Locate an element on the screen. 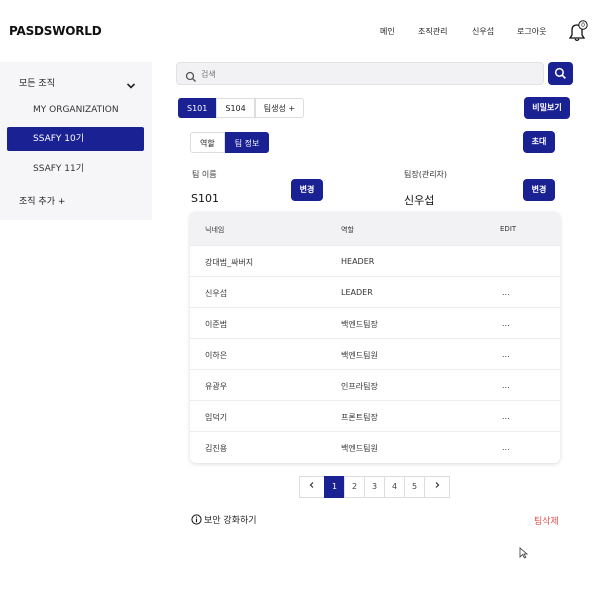 The width and height of the screenshot is (600, 612). security-enhance-link: 보안 강화하기 is located at coordinates (224, 519).